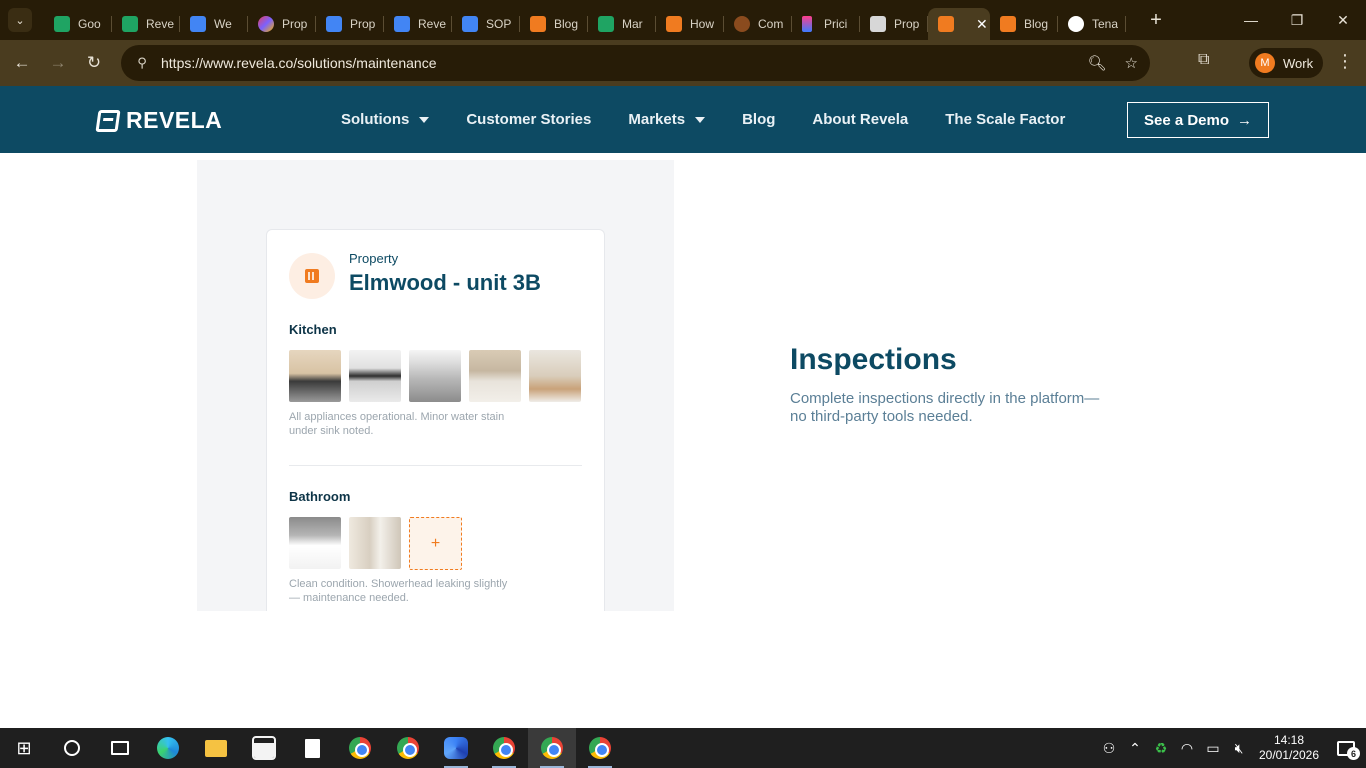  What do you see at coordinates (1289, 755) in the screenshot?
I see `clock-date: 20/01/2026` at bounding box center [1289, 755].